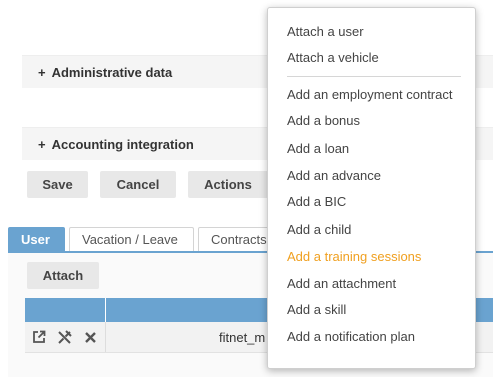 This screenshot has height=377, width=493. Describe the element at coordinates (228, 184) in the screenshot. I see `actions-button: Actions` at that location.